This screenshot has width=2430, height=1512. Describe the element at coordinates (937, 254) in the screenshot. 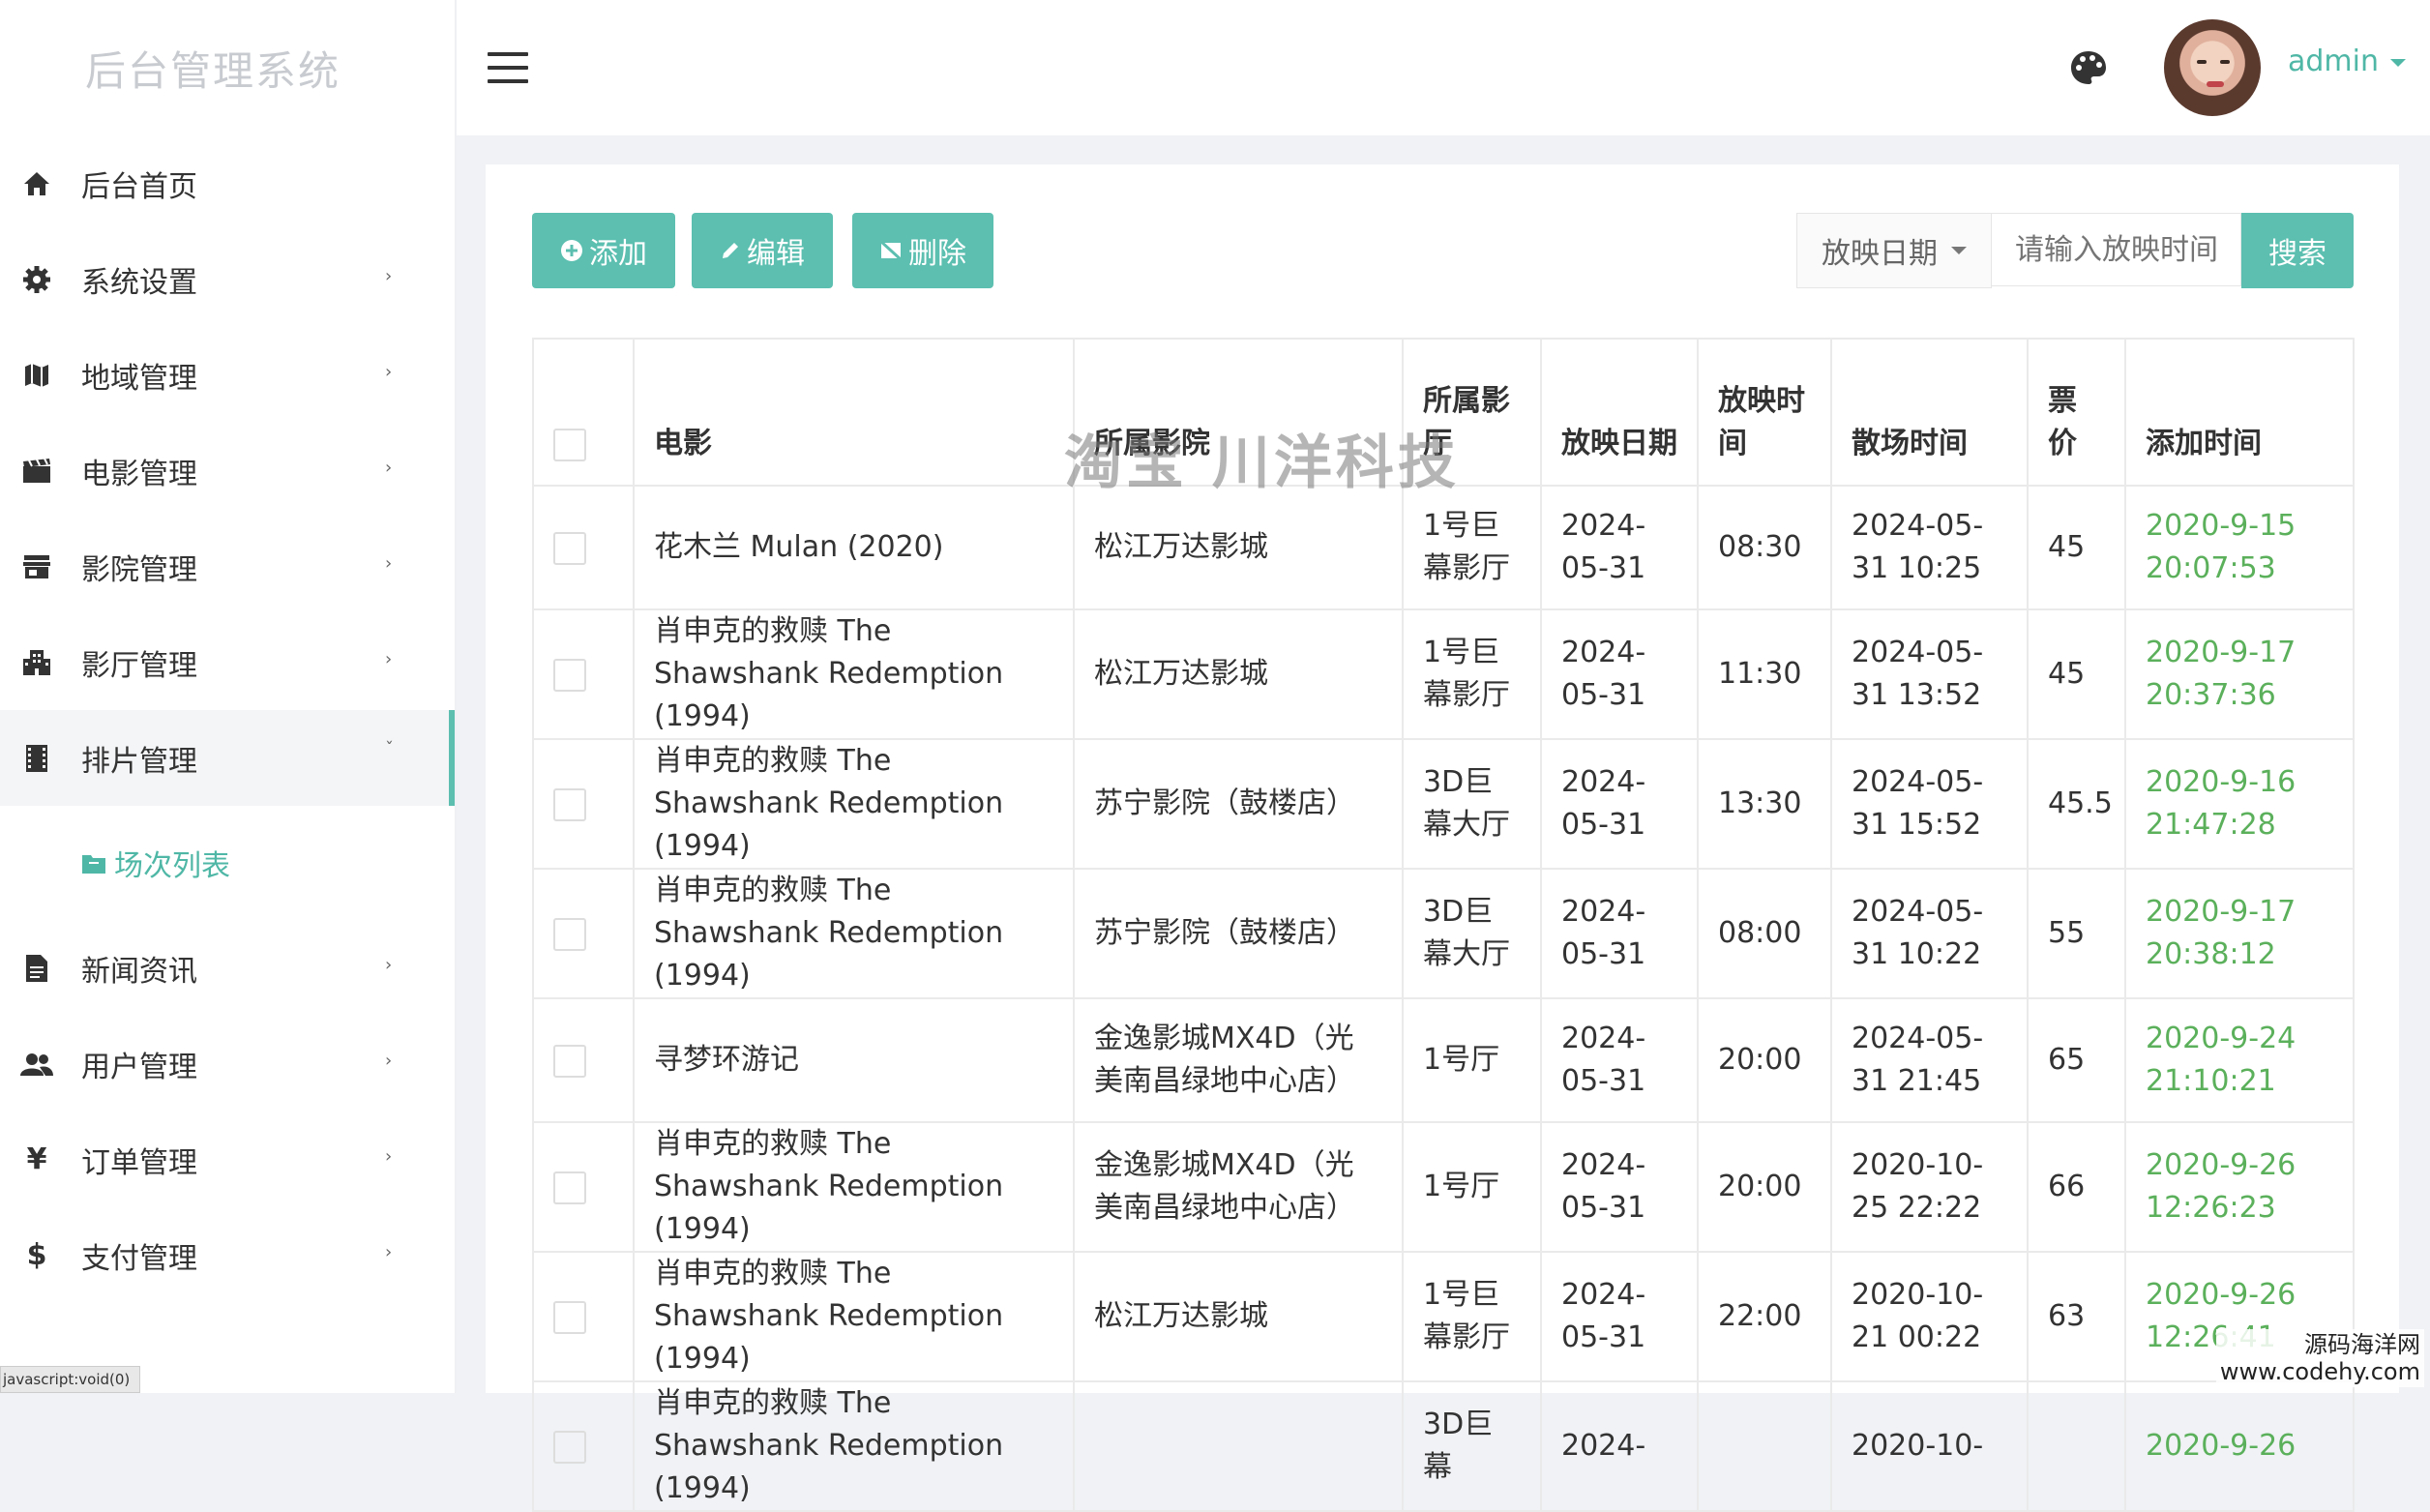

I see `delete-label: 删除` at that location.